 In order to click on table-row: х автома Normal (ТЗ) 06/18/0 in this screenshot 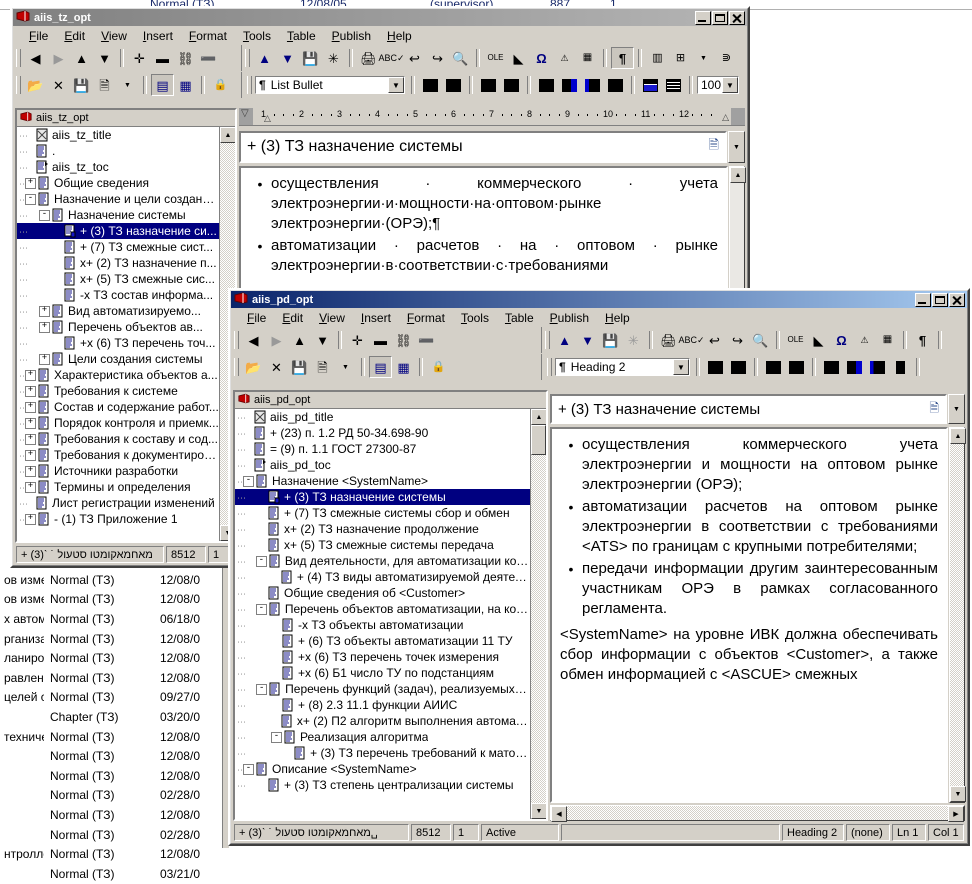, I will do `click(114, 619)`.